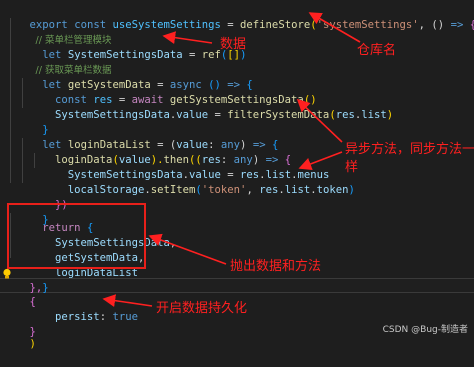 Image resolution: width=474 pixels, height=367 pixels. What do you see at coordinates (425, 330) in the screenshot?
I see `watermark: CSDN @Bug-制造者` at bounding box center [425, 330].